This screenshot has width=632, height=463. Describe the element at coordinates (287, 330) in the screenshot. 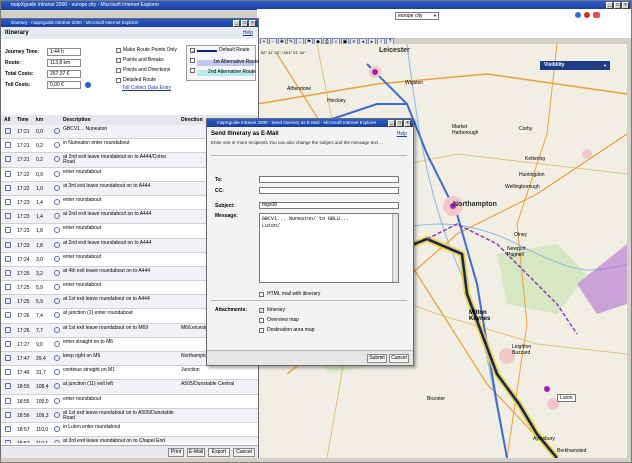

I see `attach-destination-checkbox: Destination area map` at that location.